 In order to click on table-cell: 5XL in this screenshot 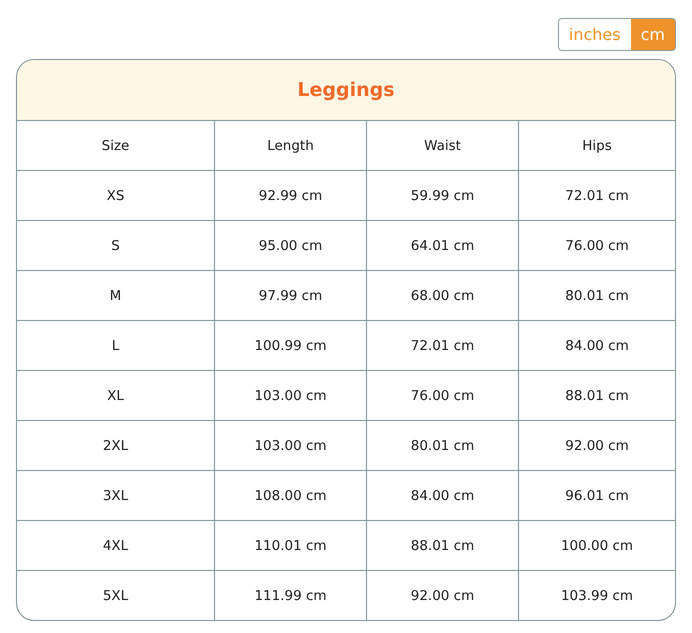, I will do `click(116, 595)`.